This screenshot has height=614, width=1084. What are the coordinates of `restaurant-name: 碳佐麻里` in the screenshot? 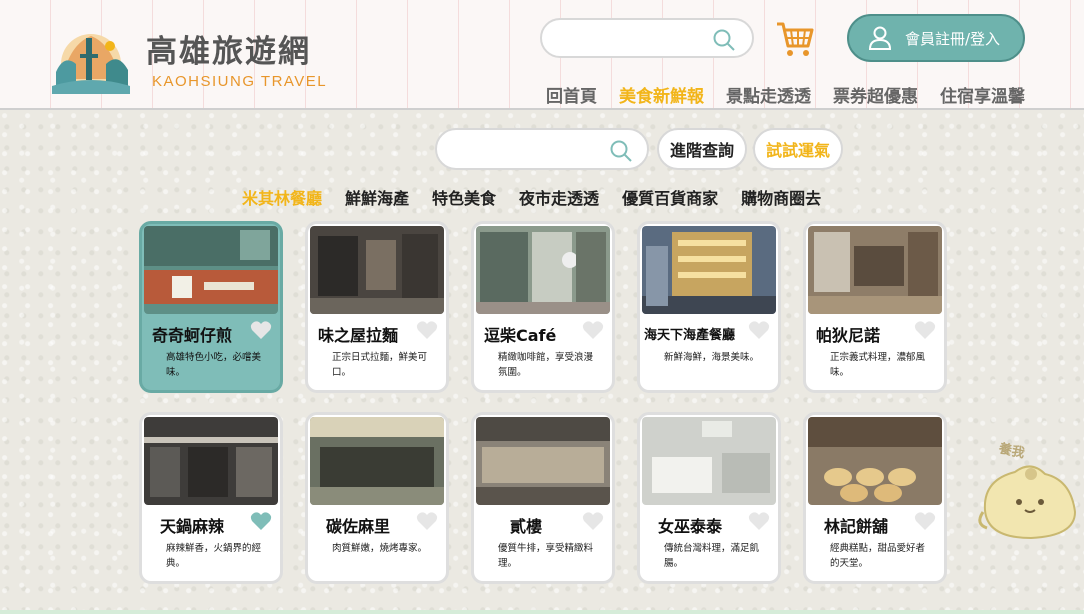 It's located at (358, 526).